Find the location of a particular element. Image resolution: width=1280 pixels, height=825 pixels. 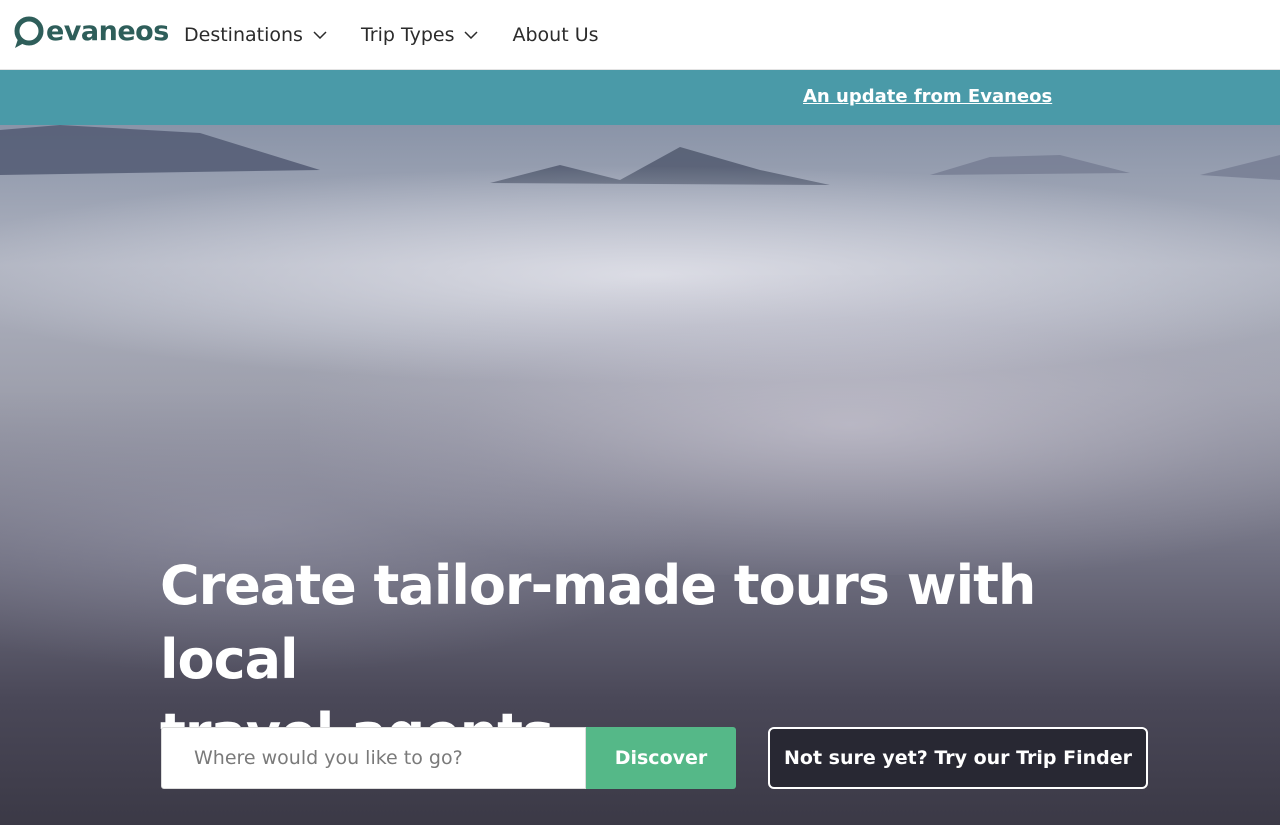

evaneos-logo: evaneos is located at coordinates (90, 32).